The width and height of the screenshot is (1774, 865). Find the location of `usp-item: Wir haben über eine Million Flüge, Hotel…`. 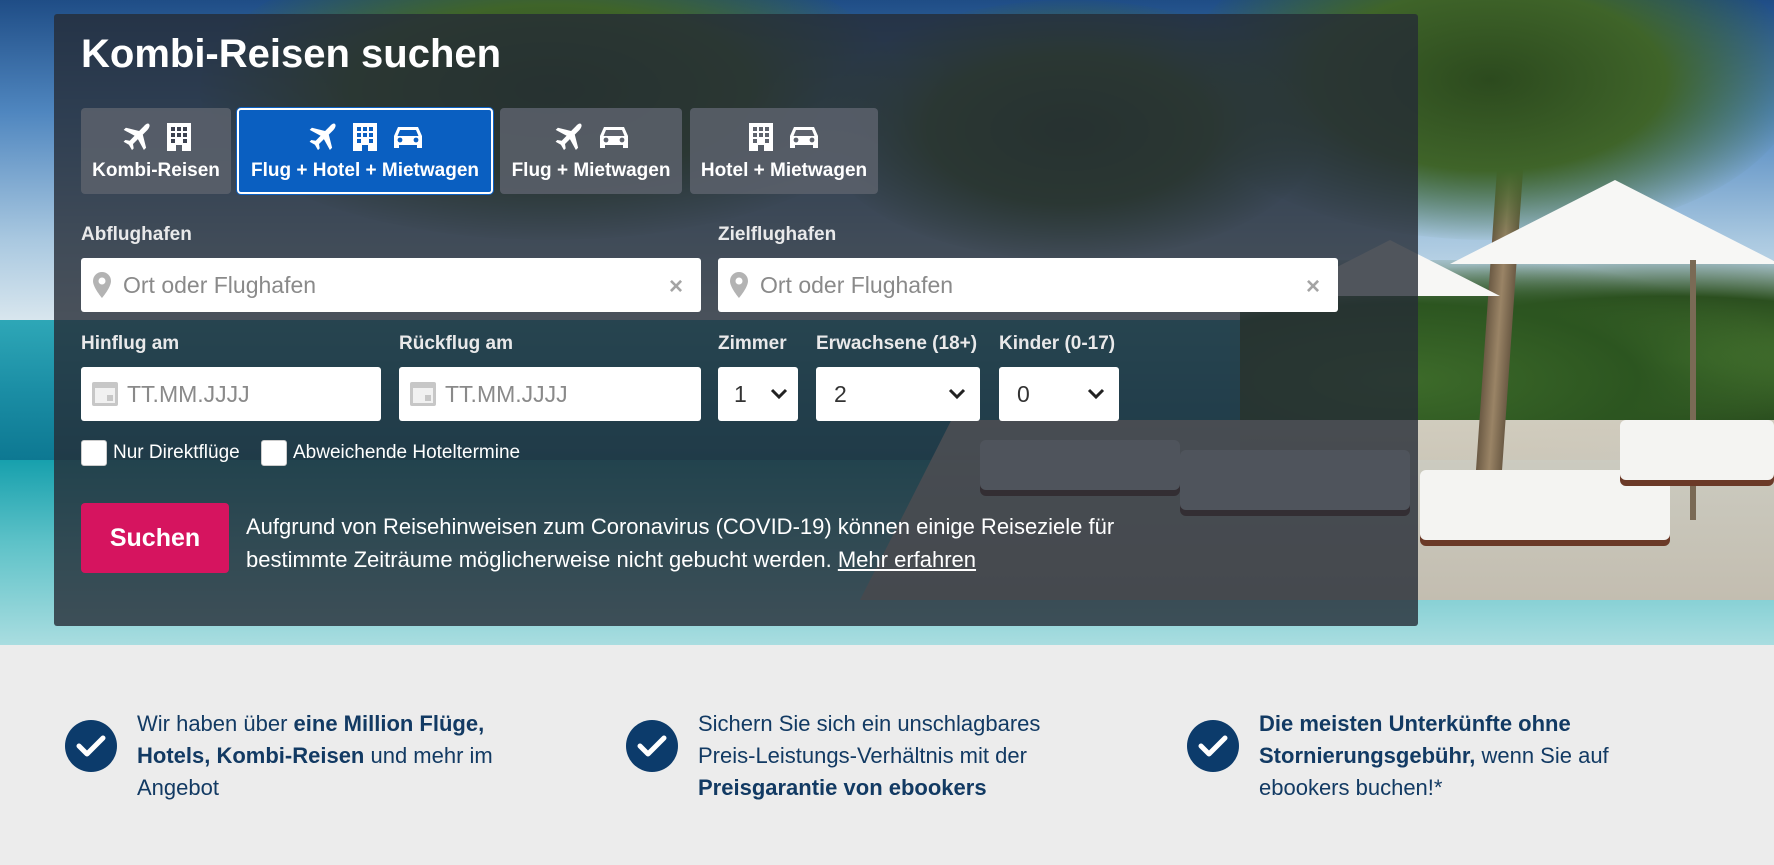

usp-item: Wir haben über eine Million Flüge, Hotel… is located at coordinates (301, 756).